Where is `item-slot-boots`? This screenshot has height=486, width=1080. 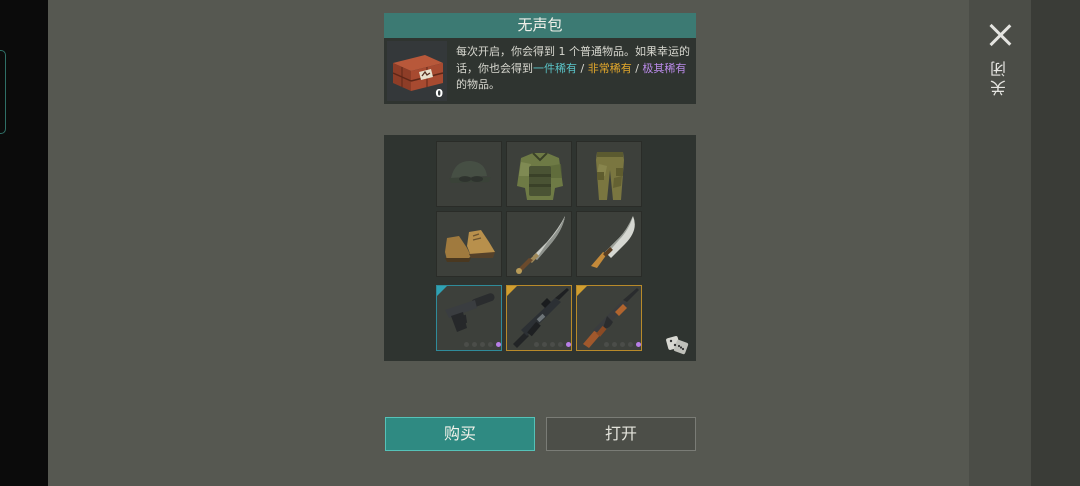
item-slot-boots is located at coordinates (469, 244).